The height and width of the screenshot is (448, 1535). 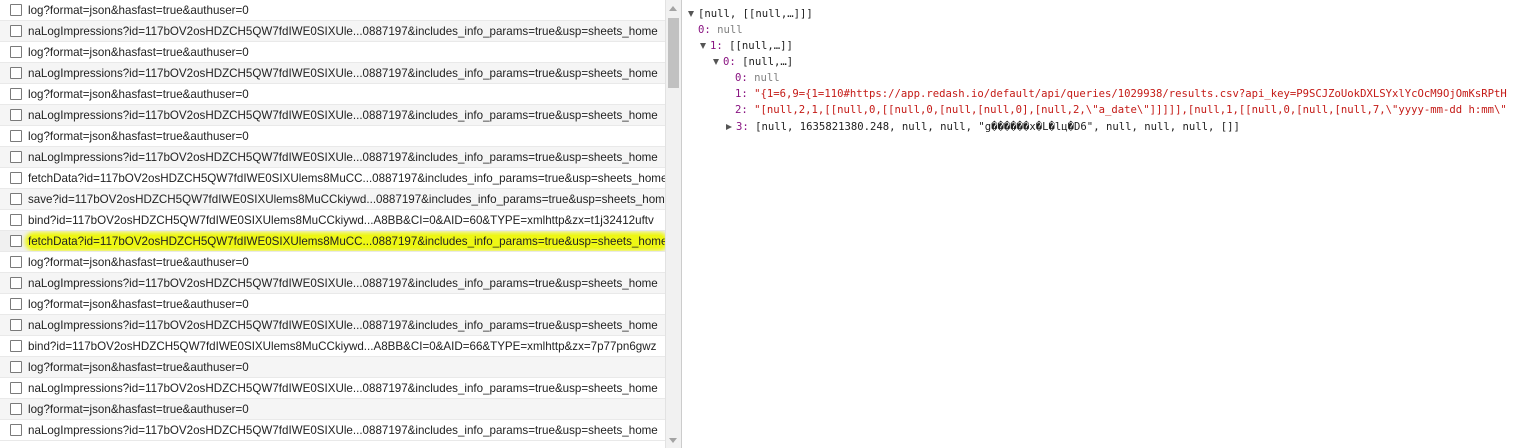 I want to click on tree-node-k1-0-0: 0: null, so click(x=757, y=78).